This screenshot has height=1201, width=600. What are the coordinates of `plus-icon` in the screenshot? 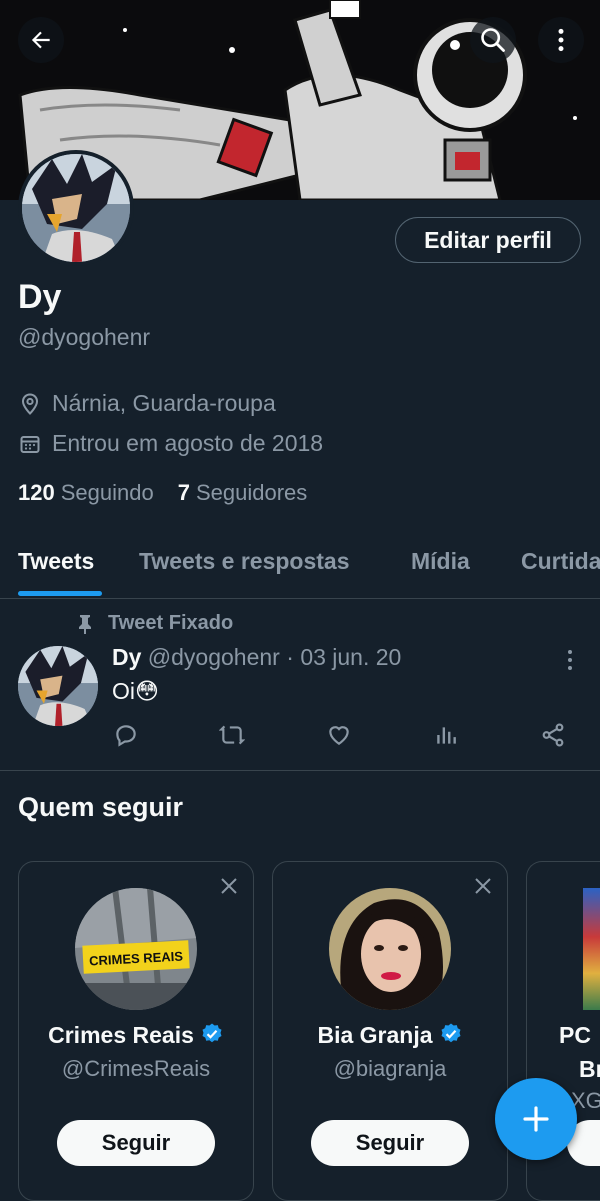 It's located at (536, 1119).